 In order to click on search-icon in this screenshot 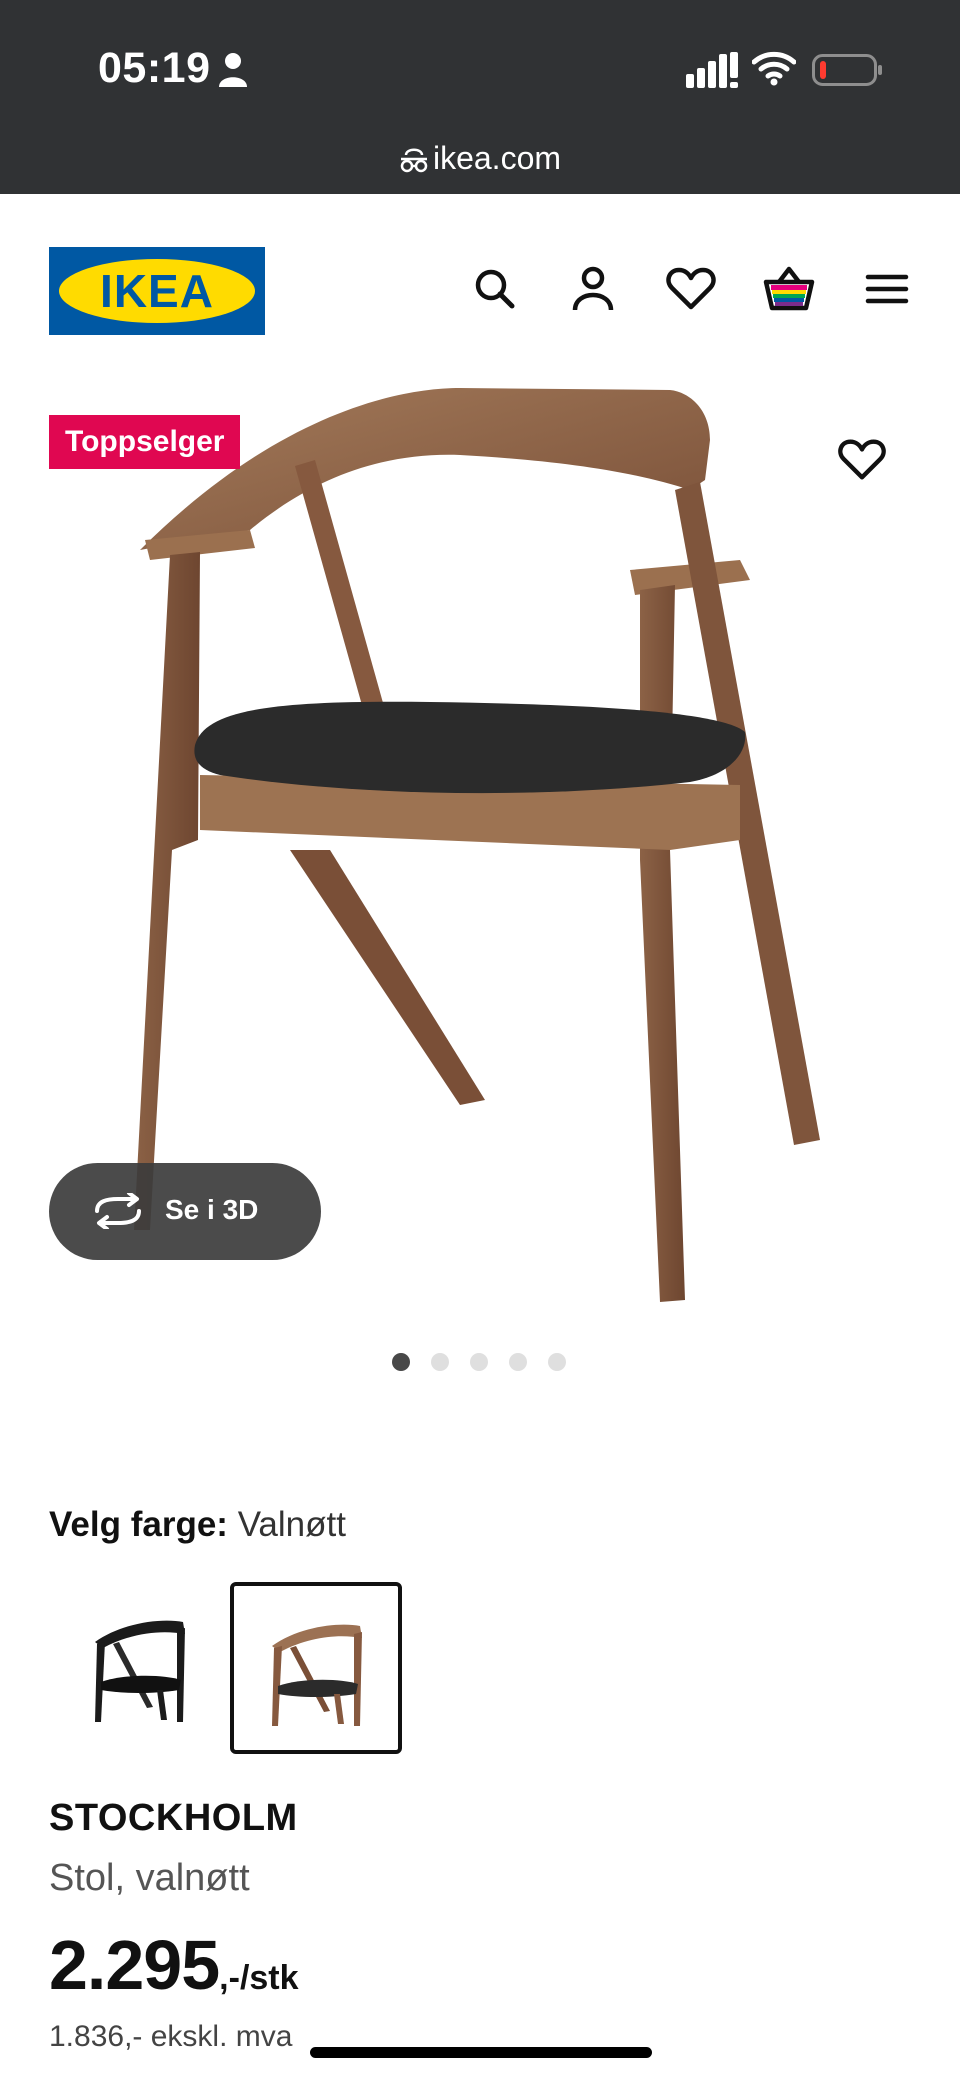, I will do `click(495, 289)`.